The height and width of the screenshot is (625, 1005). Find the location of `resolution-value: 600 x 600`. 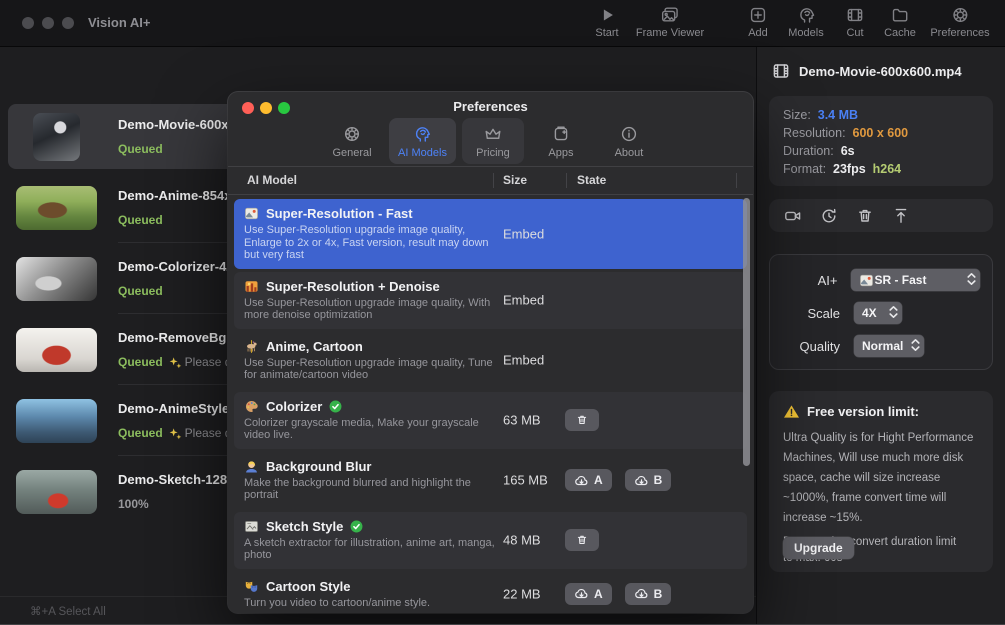

resolution-value: 600 x 600 is located at coordinates (880, 133).